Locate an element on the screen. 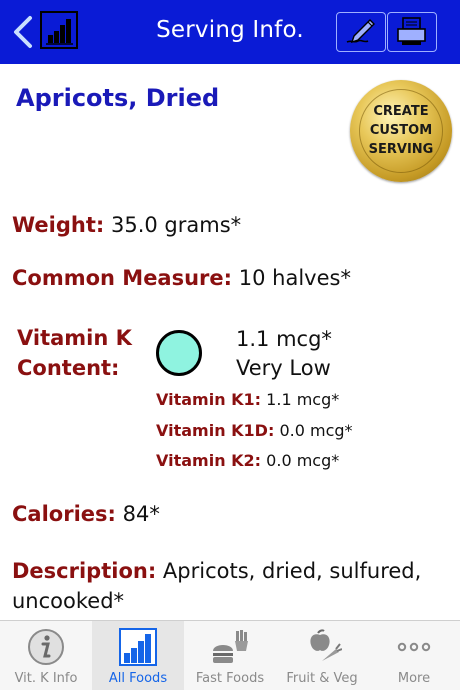  print-button is located at coordinates (412, 32).